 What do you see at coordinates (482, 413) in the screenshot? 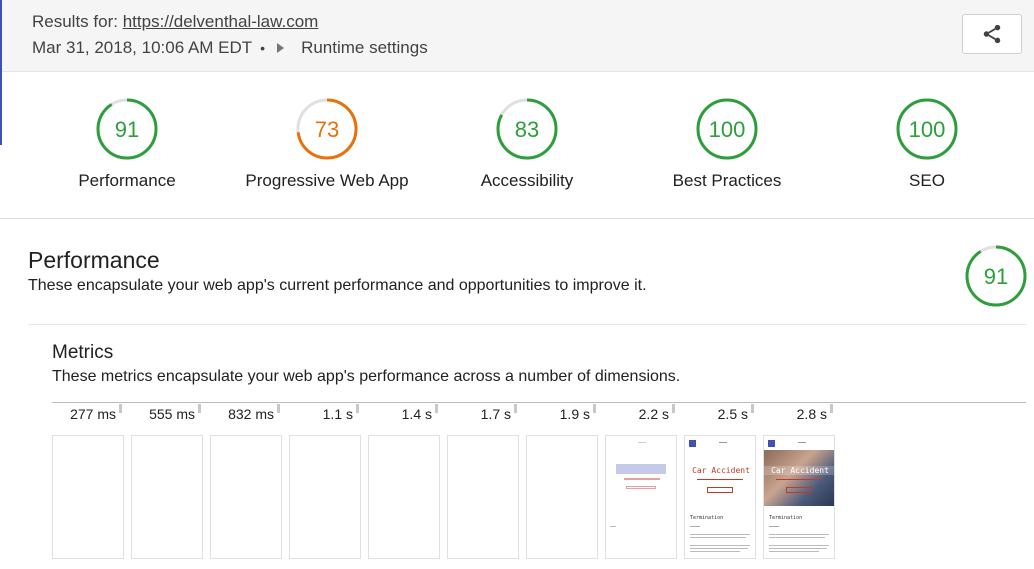
I see `filmstrip-time-label: 1.7 s` at bounding box center [482, 413].